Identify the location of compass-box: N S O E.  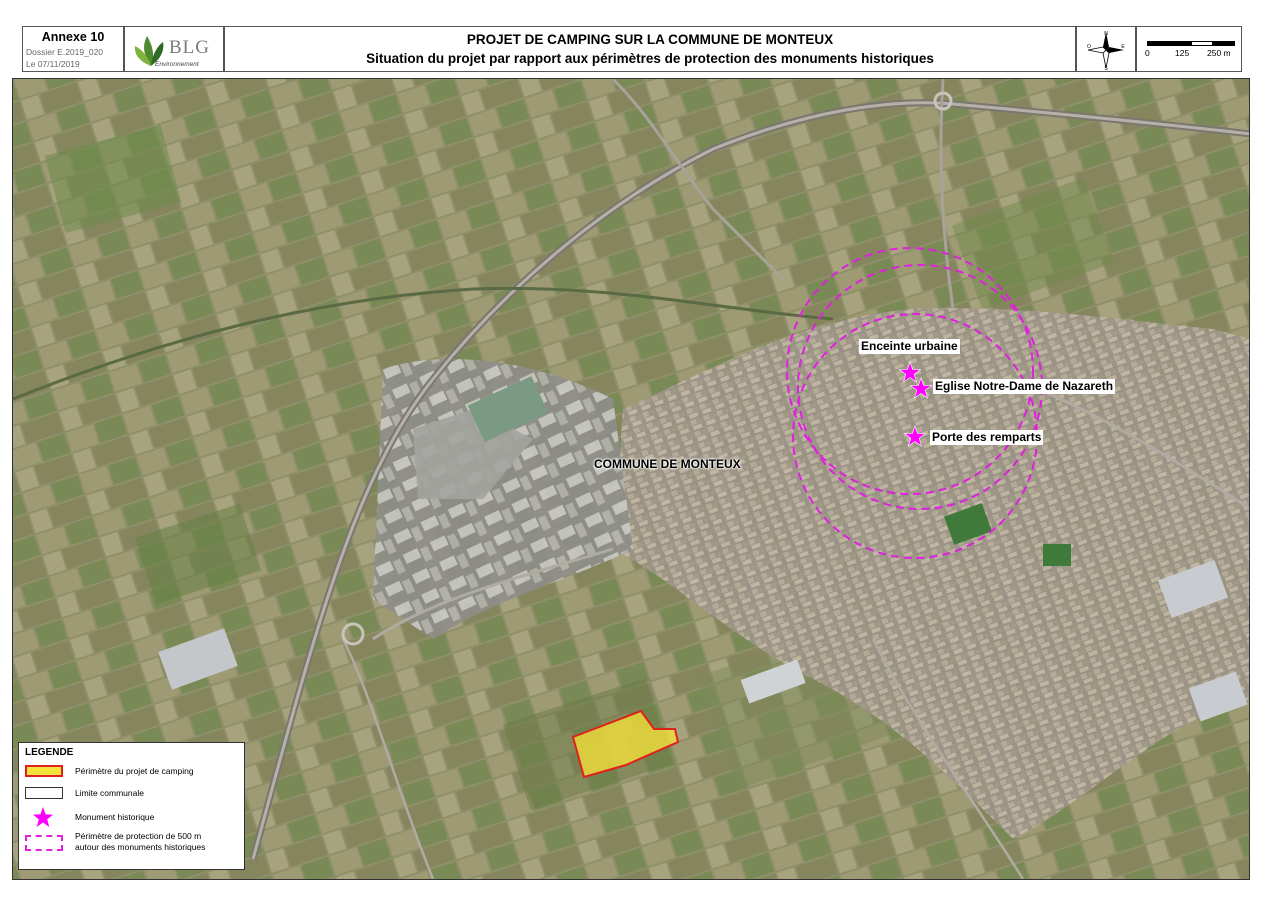
(1106, 49).